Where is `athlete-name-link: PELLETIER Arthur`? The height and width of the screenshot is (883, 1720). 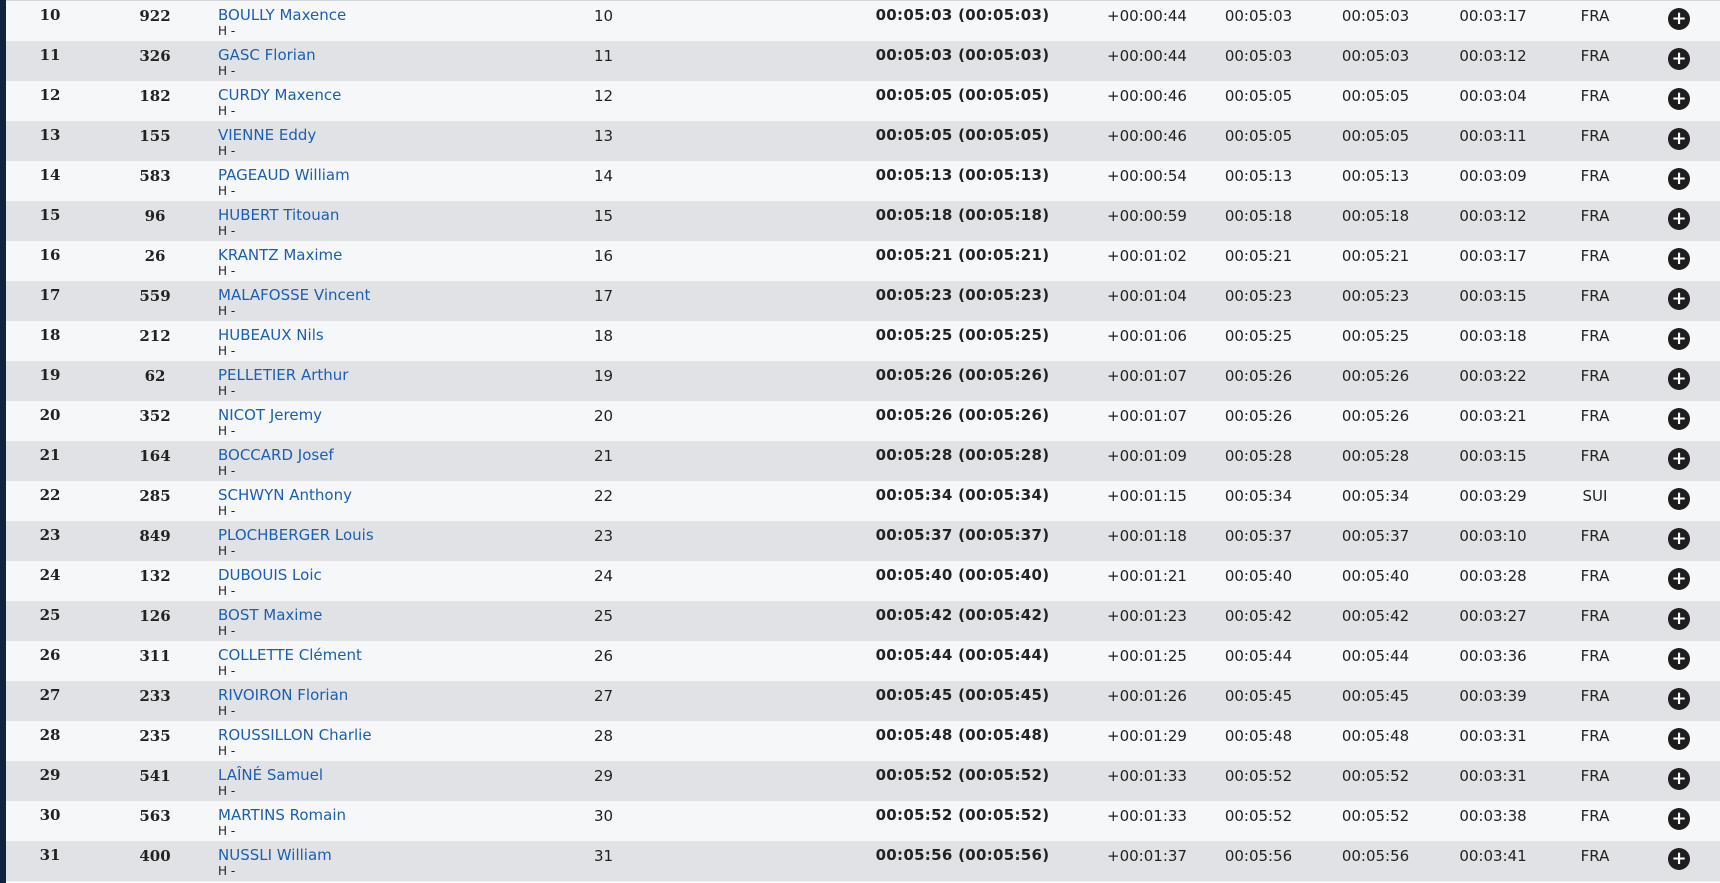 athlete-name-link: PELLETIER Arthur is located at coordinates (402, 375).